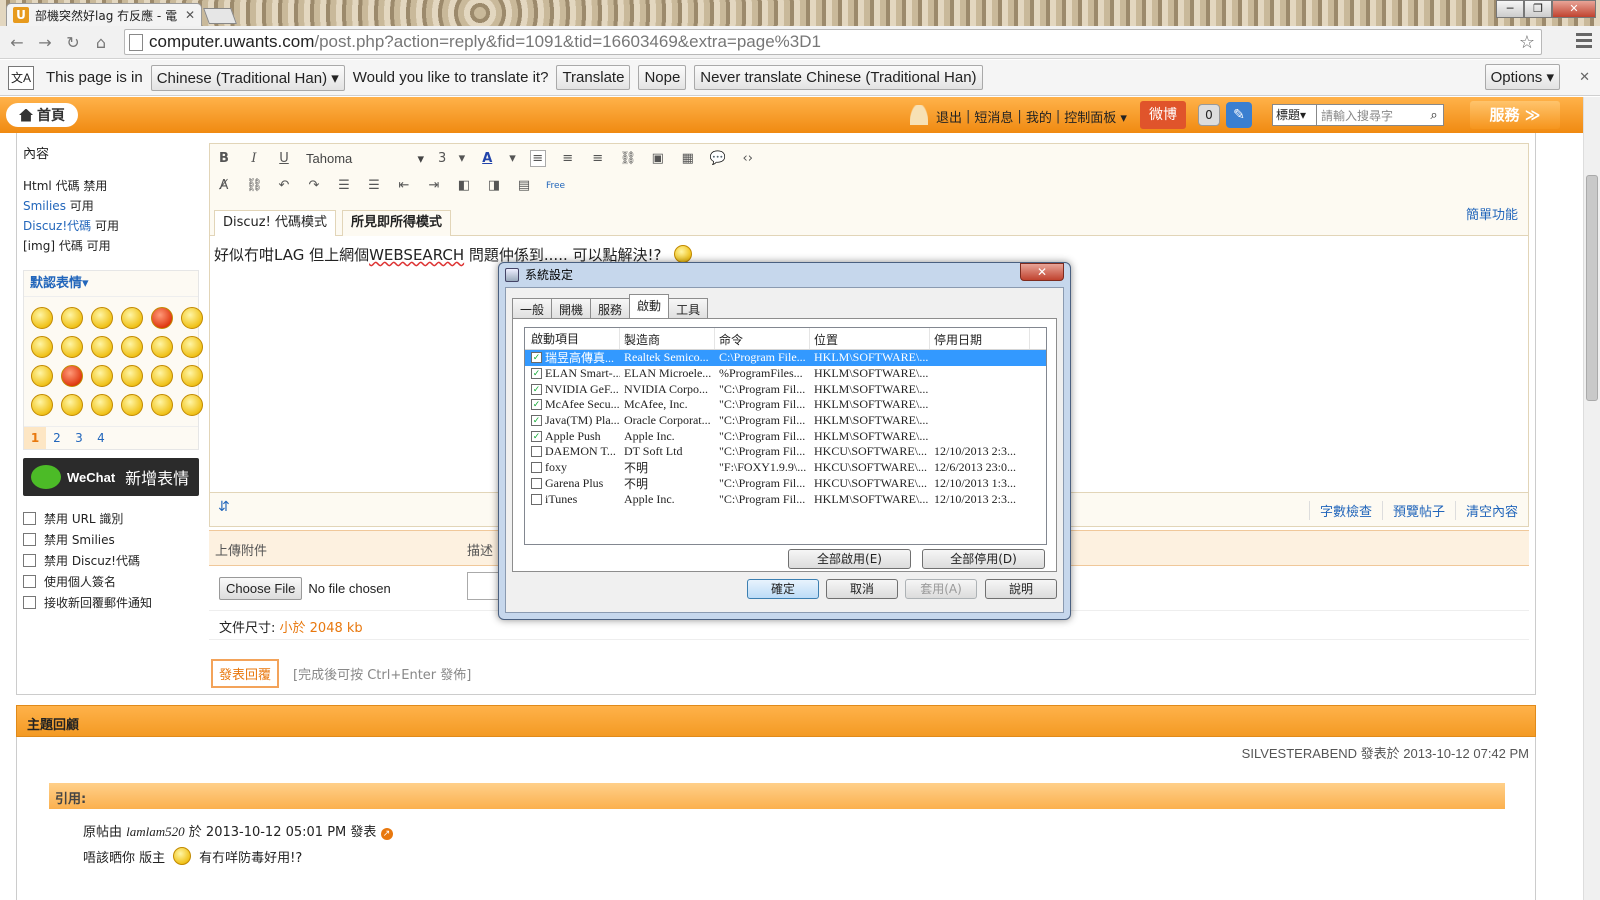 The height and width of the screenshot is (900, 1600). Describe the element at coordinates (1163, 115) in the screenshot. I see `weibo-button: 微博` at that location.